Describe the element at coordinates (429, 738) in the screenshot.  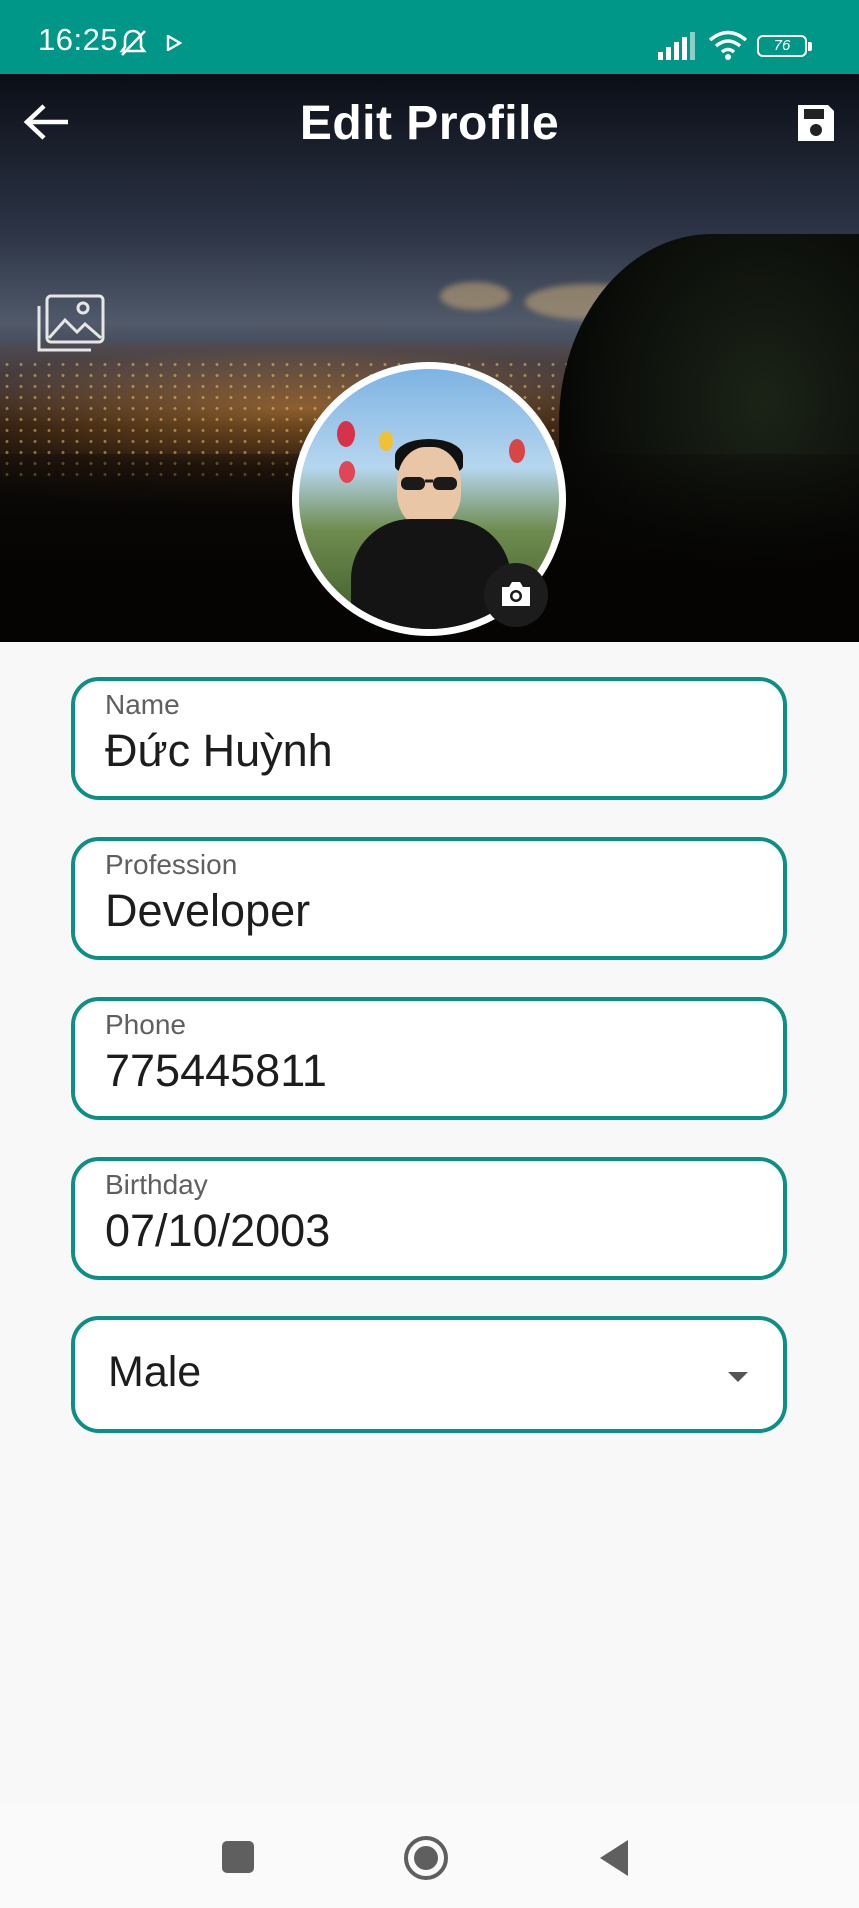
I see `name-field: Name Đức Huỳnh` at that location.